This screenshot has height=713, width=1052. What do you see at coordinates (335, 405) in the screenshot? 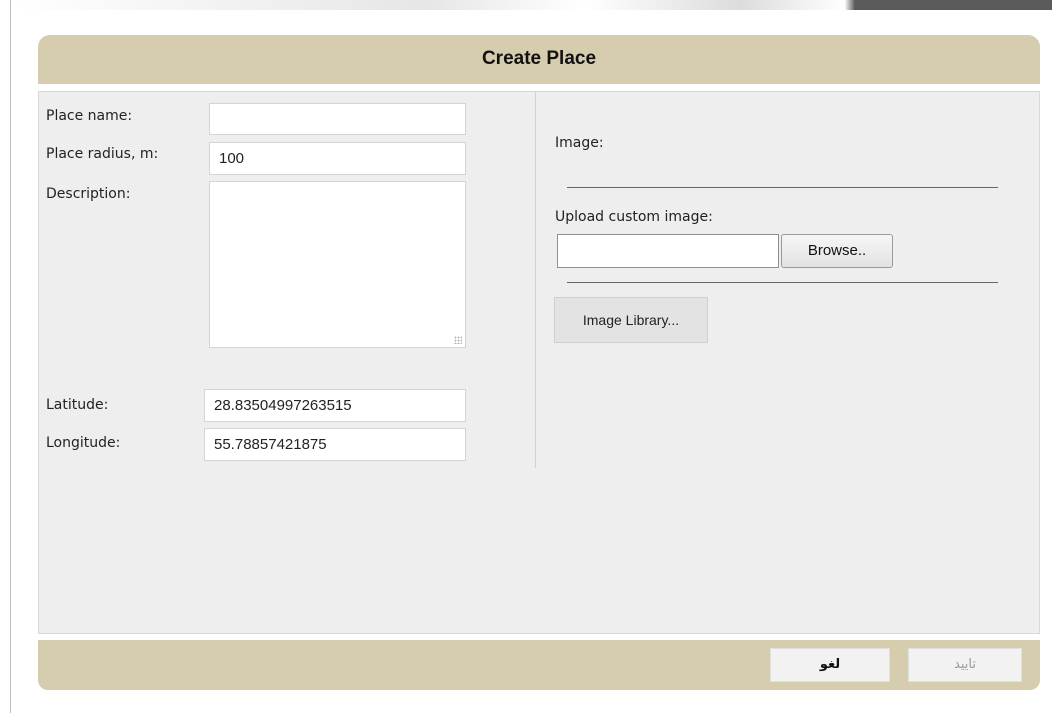
I see `latitude-input` at bounding box center [335, 405].